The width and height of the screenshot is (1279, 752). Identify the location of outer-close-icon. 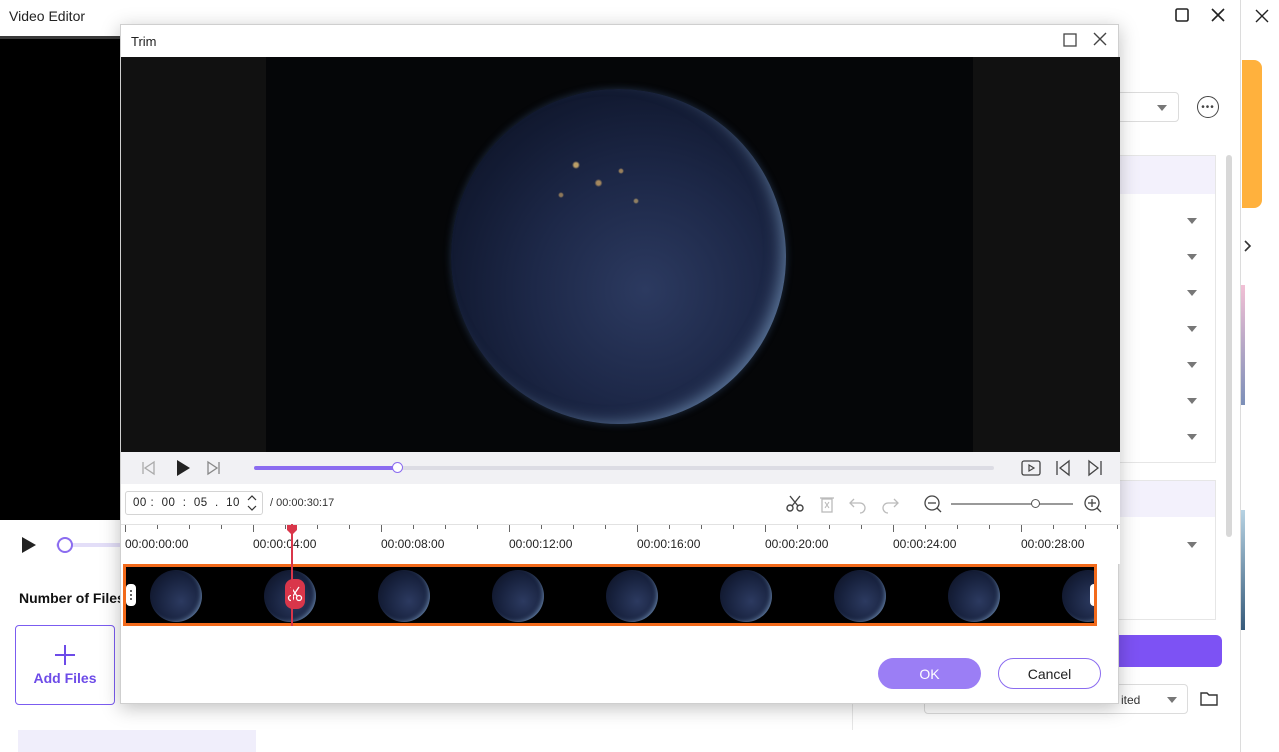
(1262, 16).